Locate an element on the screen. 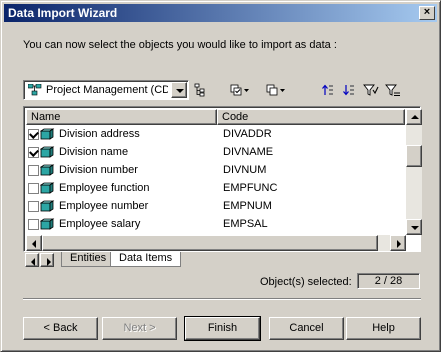 The width and height of the screenshot is (441, 352). help-button: Help is located at coordinates (383, 328).